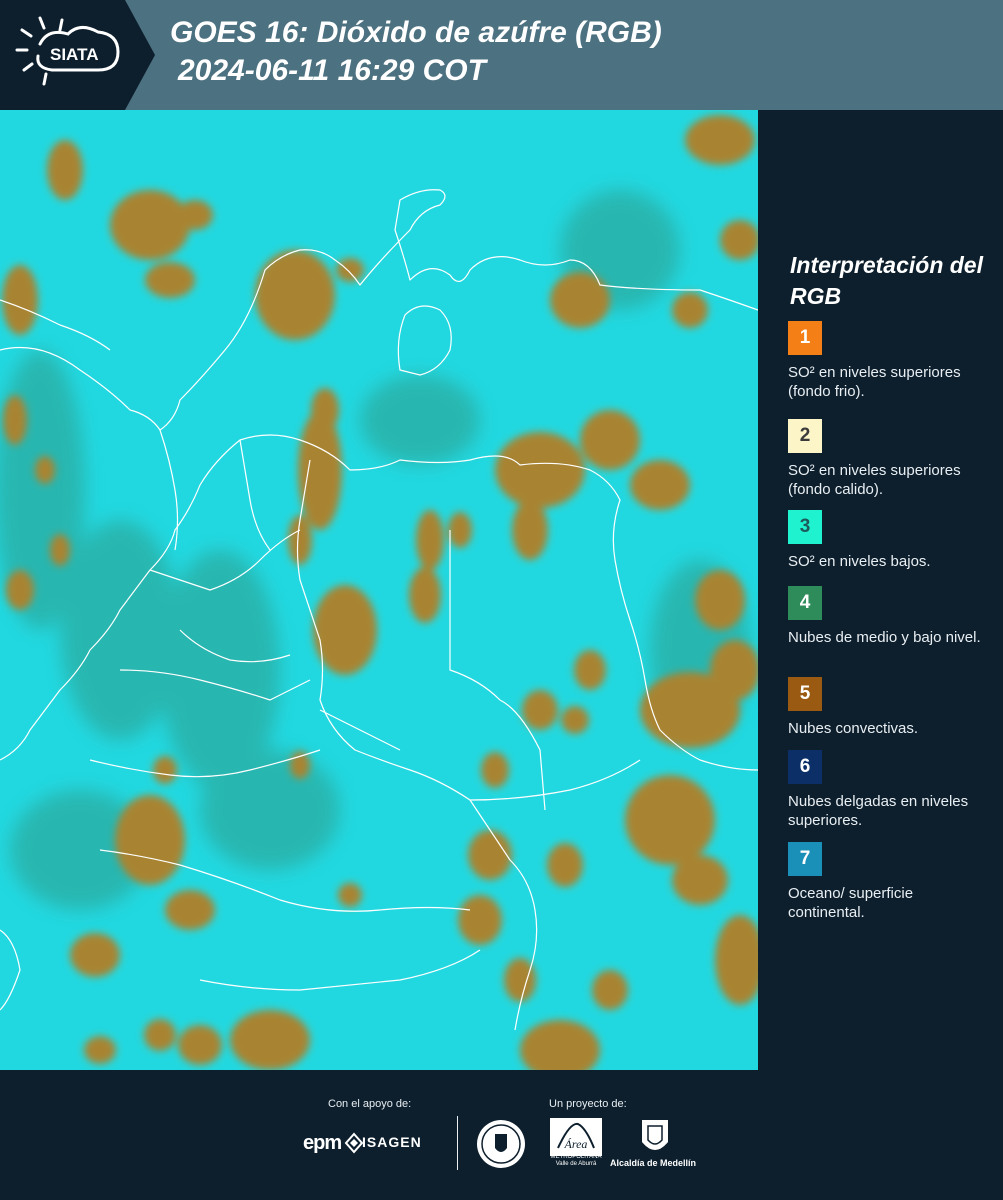 The height and width of the screenshot is (1200, 1003). I want to click on legend-item-4: 4 Nubes de medio y bajo nivel., so click(888, 616).